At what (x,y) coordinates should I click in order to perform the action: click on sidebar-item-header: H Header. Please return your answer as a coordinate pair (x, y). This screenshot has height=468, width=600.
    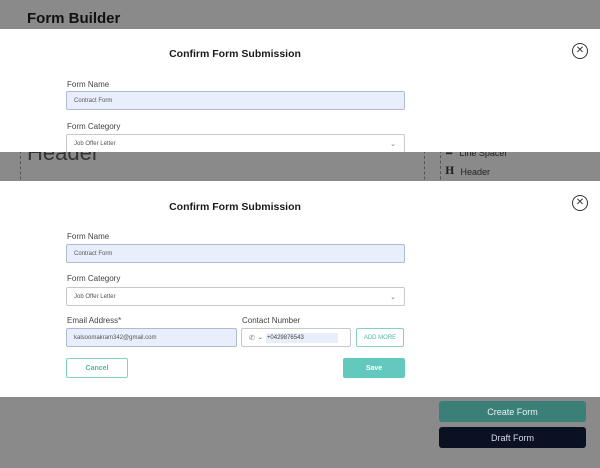
    Looking at the image, I should click on (467, 171).